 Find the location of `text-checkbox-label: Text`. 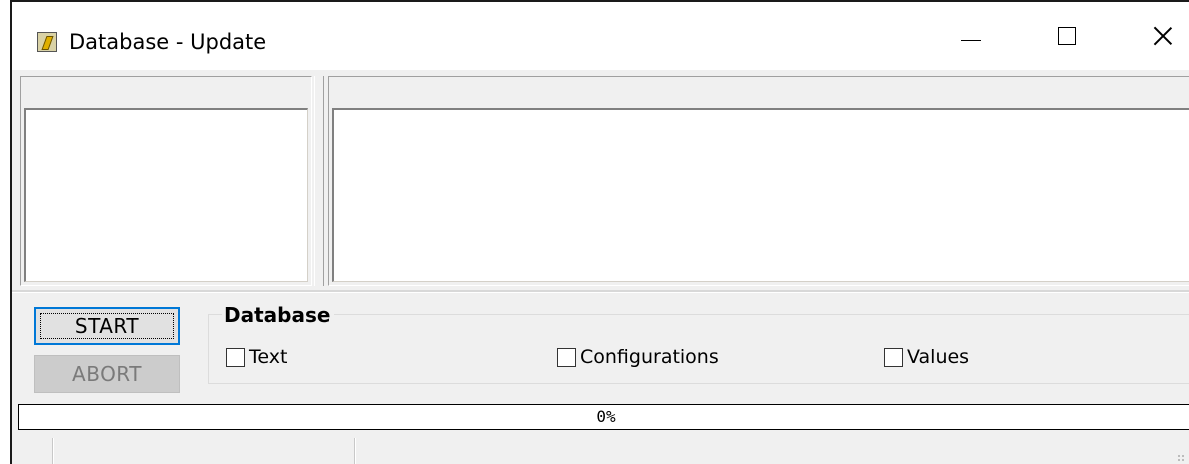

text-checkbox-label: Text is located at coordinates (268, 357).